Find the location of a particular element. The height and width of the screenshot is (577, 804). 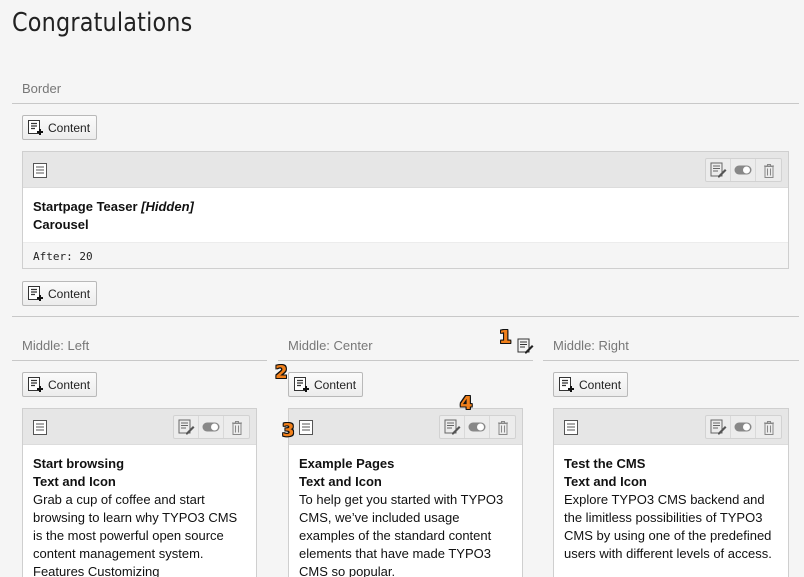

add-content-button-border-top: Content is located at coordinates (60, 127).